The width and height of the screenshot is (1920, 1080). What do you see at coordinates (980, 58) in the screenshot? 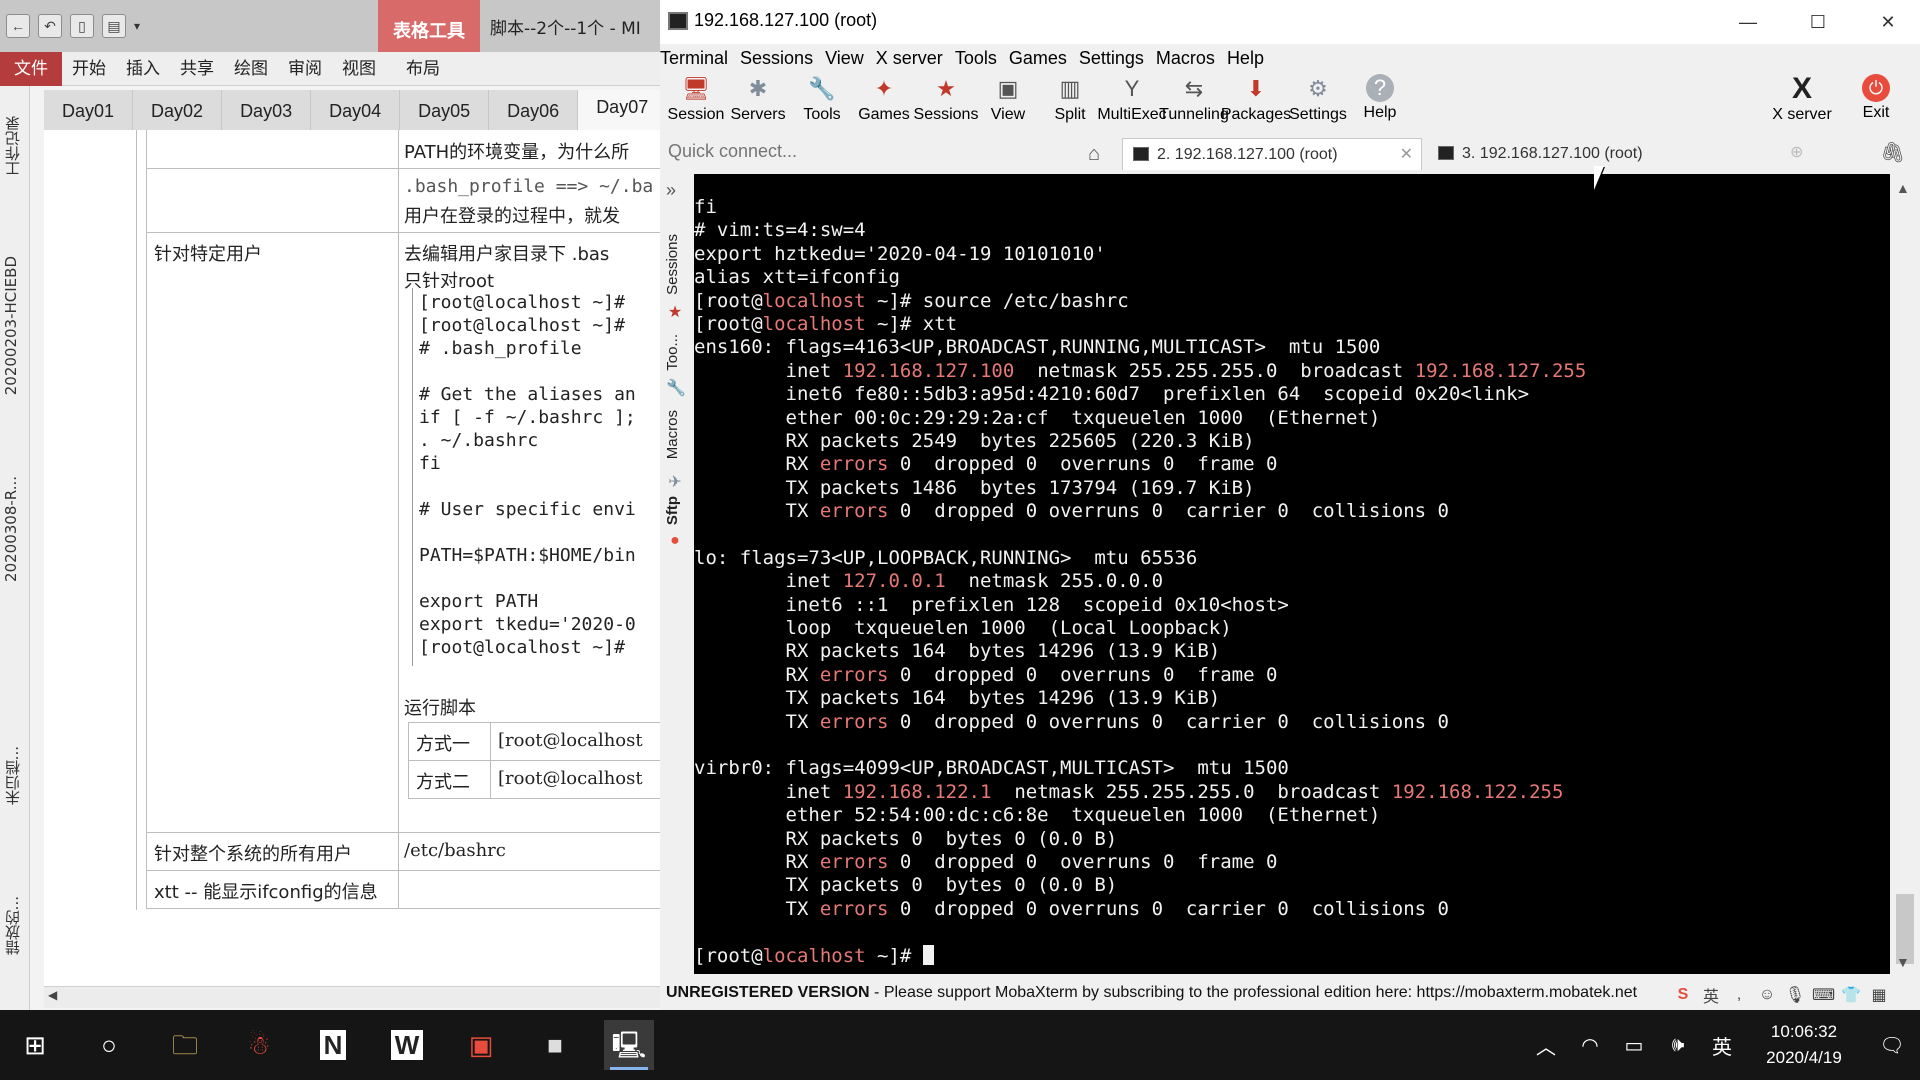
I see `menu-tools: Tools` at bounding box center [980, 58].